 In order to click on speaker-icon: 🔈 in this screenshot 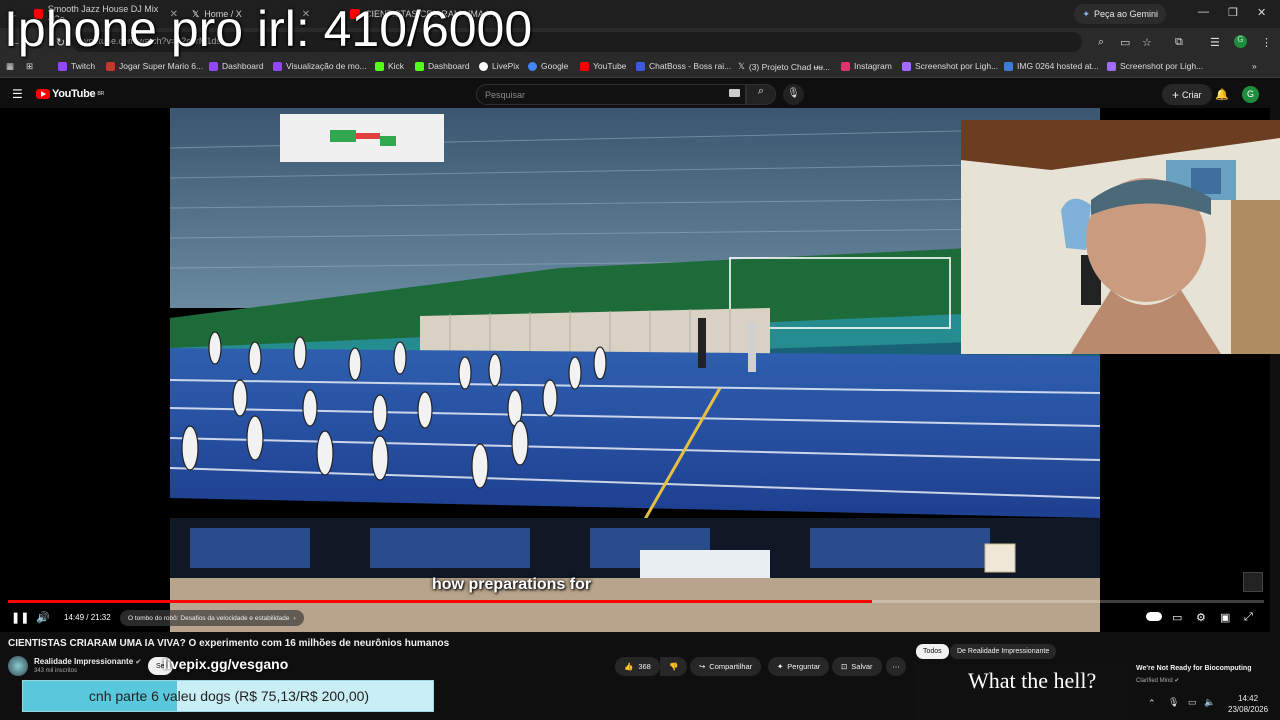, I will do `click(1209, 702)`.